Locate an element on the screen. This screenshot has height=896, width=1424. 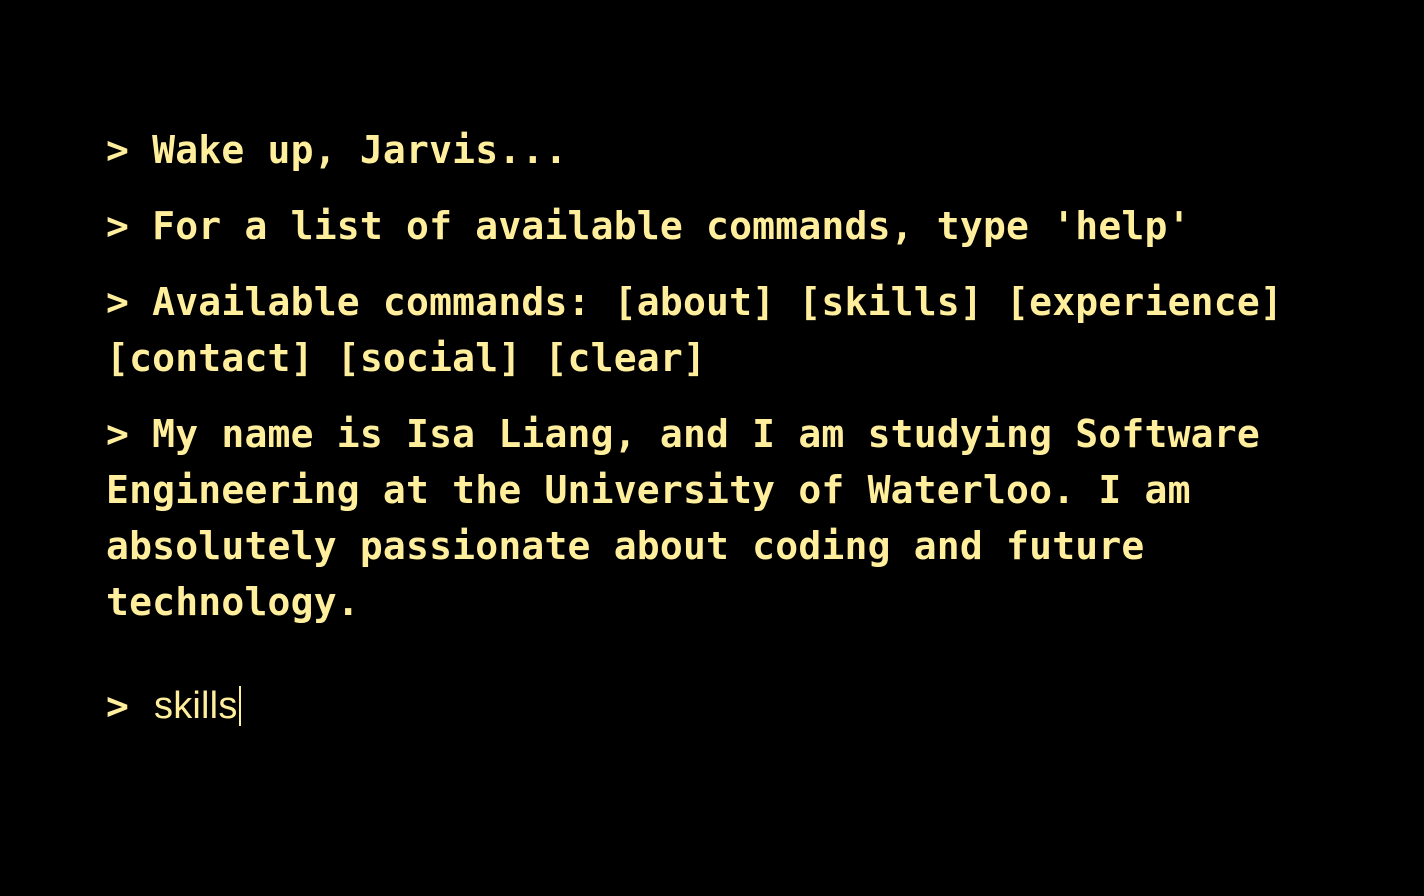
command-input-text: skills is located at coordinates (196, 706).